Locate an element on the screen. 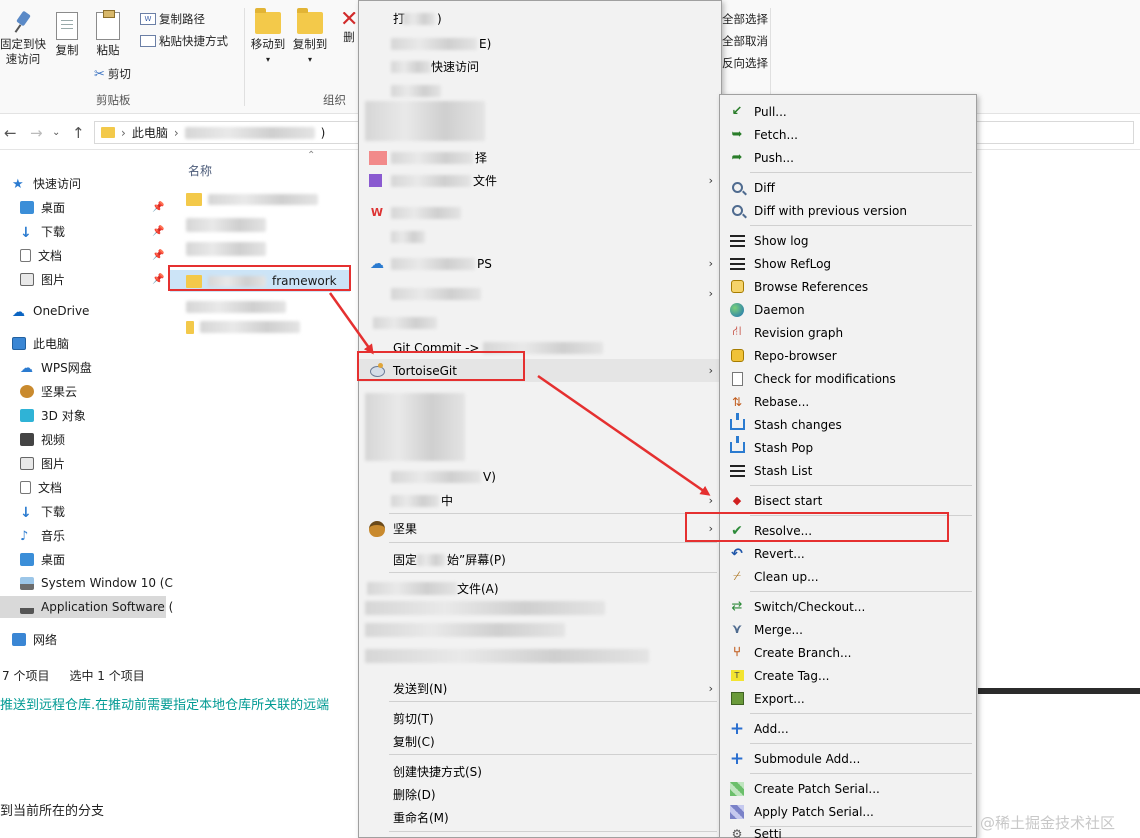 The image size is (1140, 838). menu-item-blurred is located at coordinates (540, 90).